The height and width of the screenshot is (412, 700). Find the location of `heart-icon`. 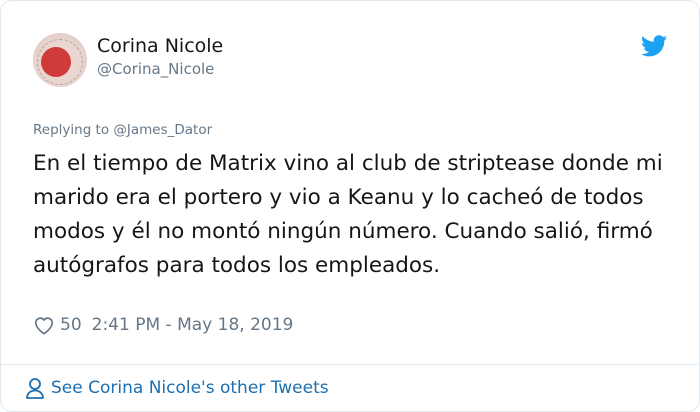

heart-icon is located at coordinates (44, 325).